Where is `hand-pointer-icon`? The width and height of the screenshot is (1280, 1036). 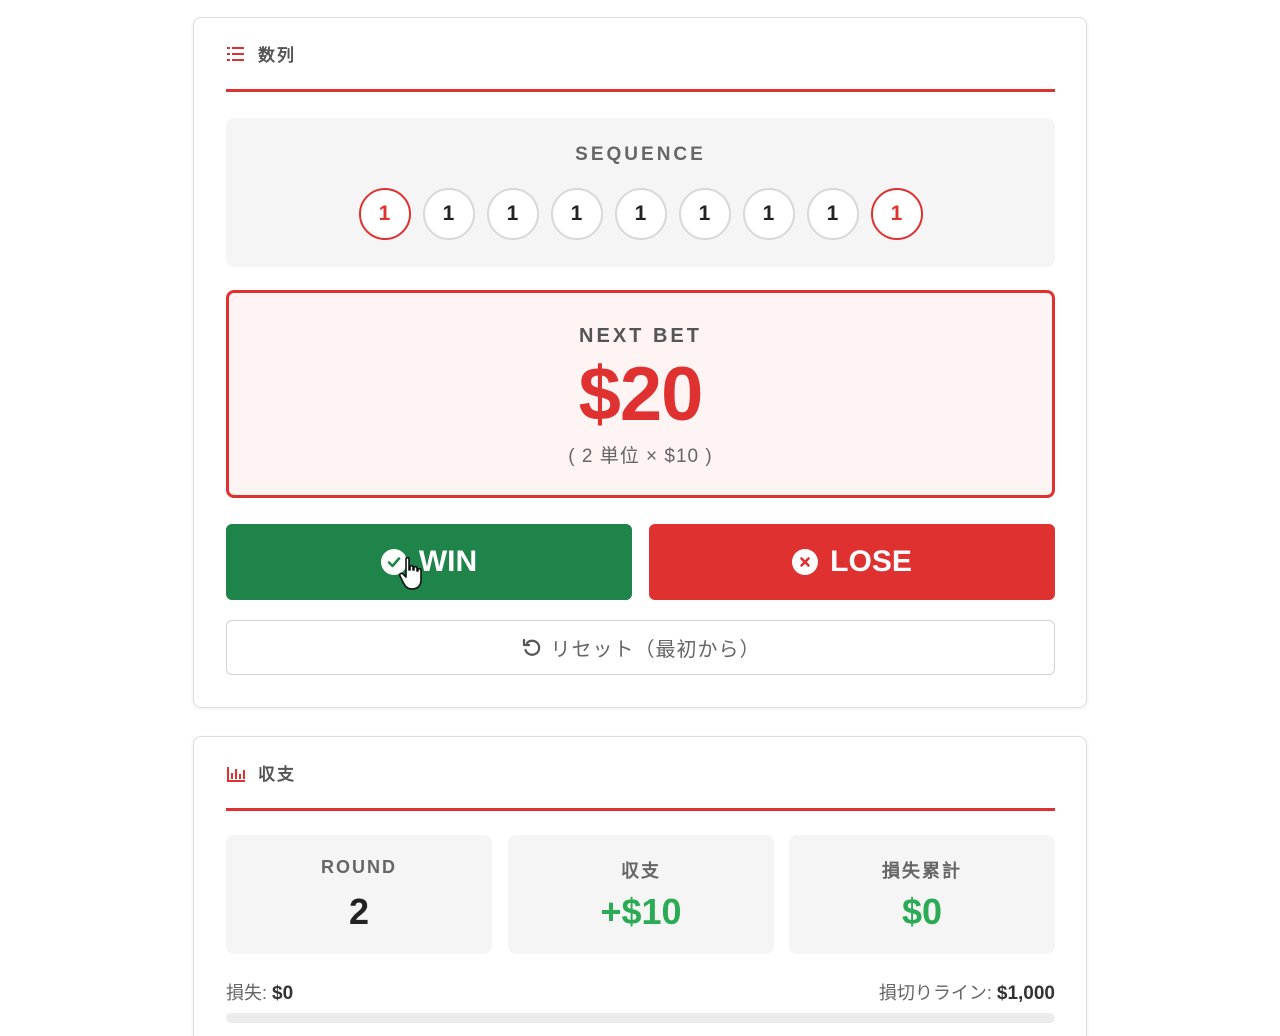 hand-pointer-icon is located at coordinates (410, 573).